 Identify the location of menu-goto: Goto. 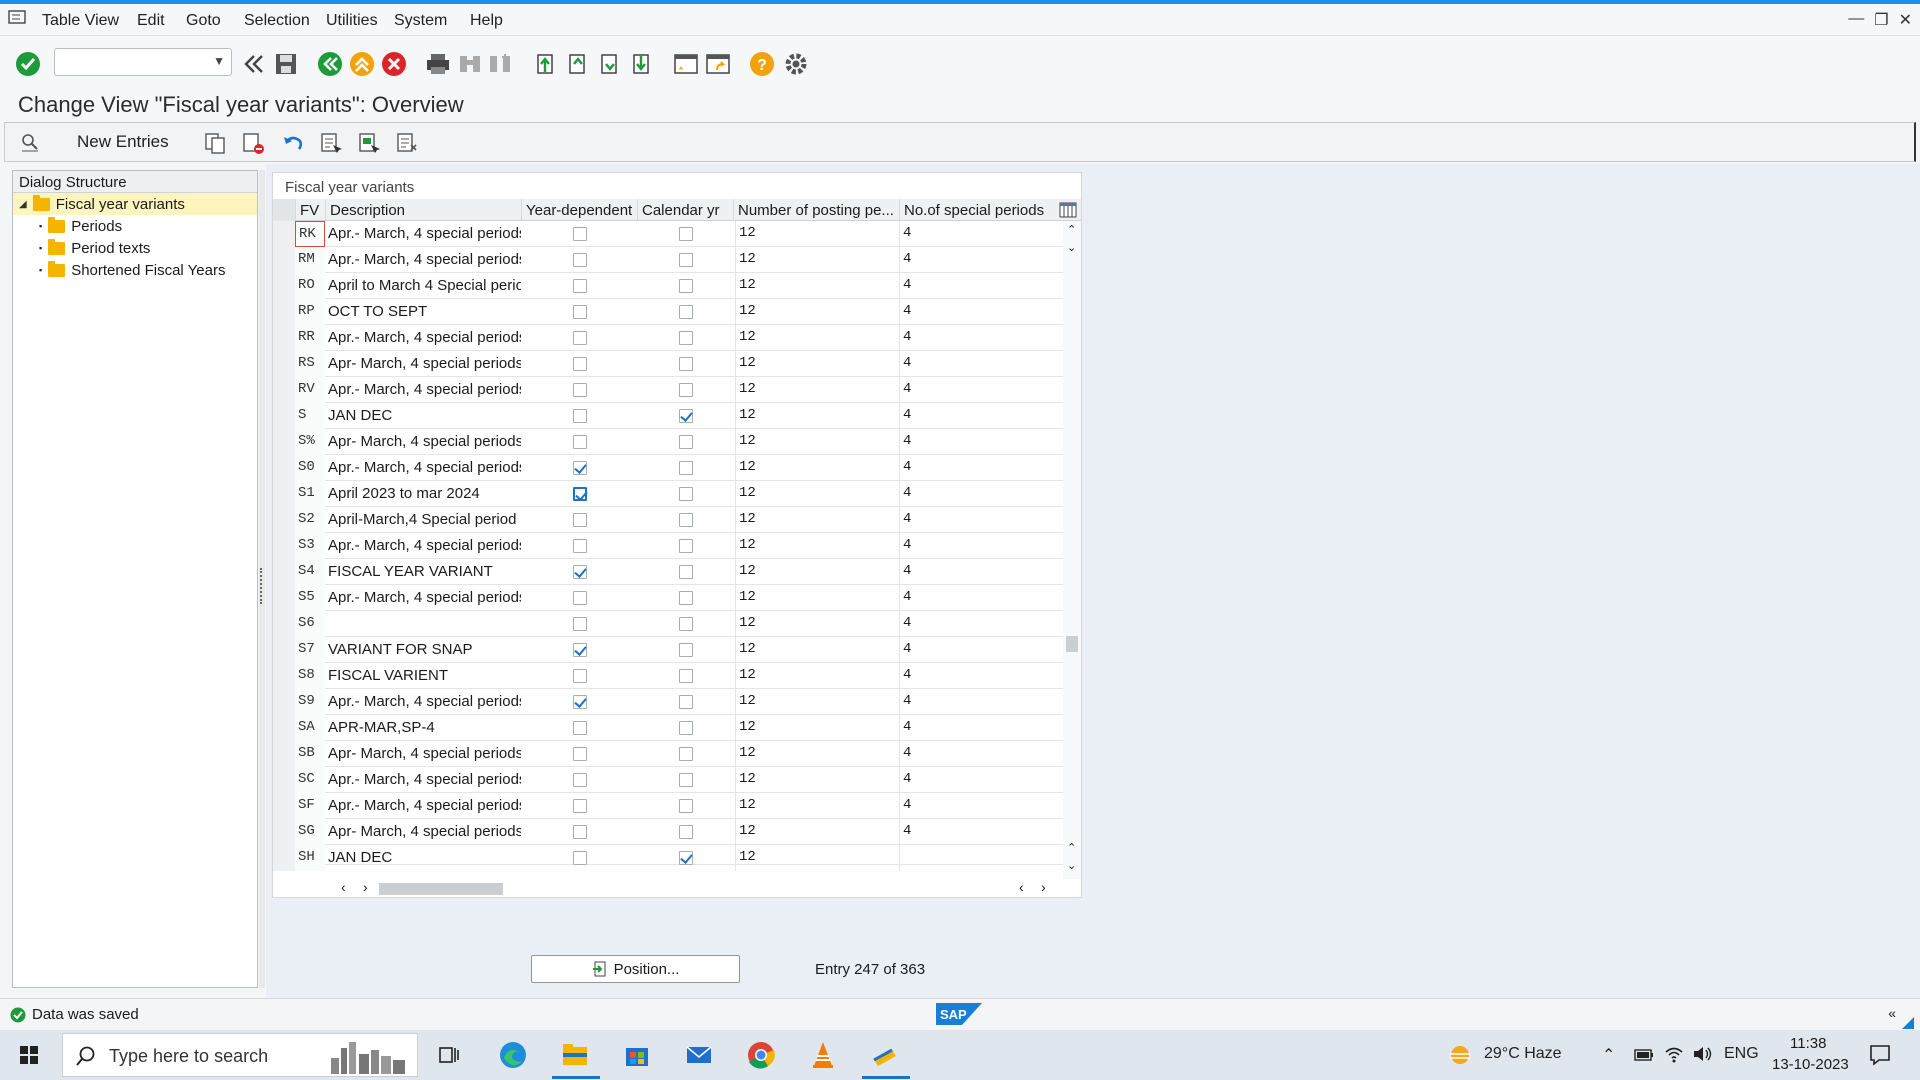
(203, 21).